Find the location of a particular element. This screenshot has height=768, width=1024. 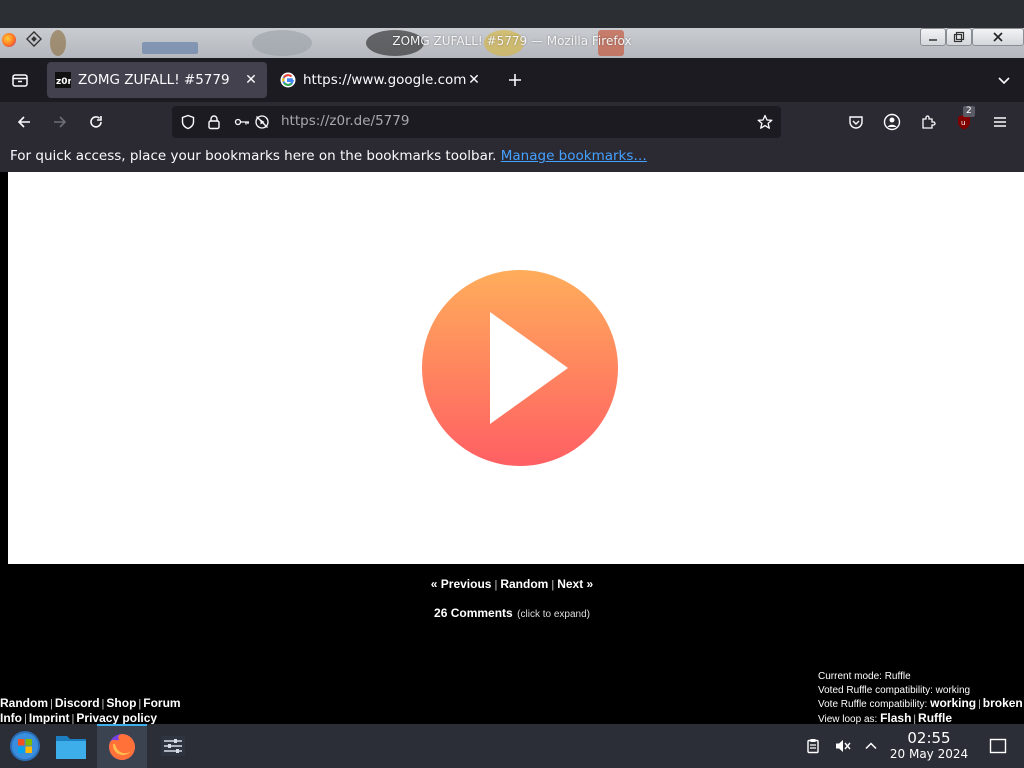

taskbar-file-manager is located at coordinates (71, 746).